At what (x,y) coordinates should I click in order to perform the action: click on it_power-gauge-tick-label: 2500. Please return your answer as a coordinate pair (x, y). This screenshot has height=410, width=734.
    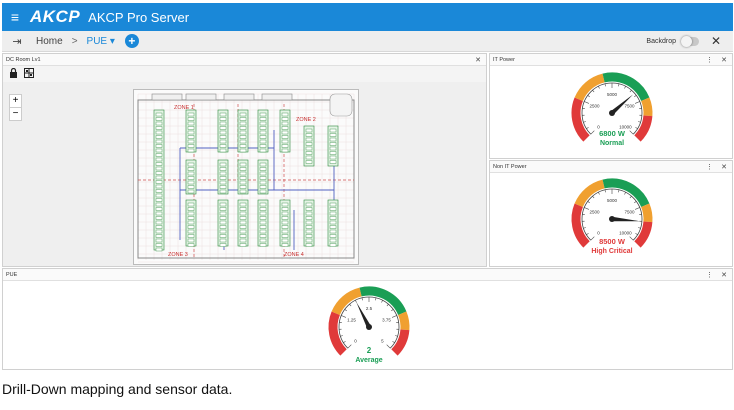
    Looking at the image, I should click on (594, 106).